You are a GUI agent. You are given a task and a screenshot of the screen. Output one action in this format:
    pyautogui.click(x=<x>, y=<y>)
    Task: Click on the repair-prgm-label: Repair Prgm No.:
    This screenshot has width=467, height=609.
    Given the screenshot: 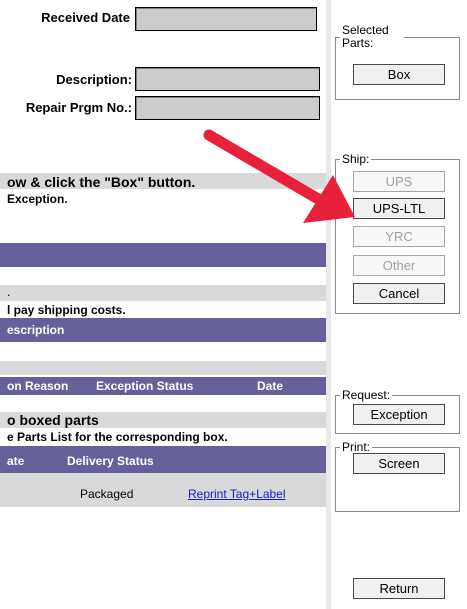 What is the action you would take?
    pyautogui.click(x=78, y=107)
    